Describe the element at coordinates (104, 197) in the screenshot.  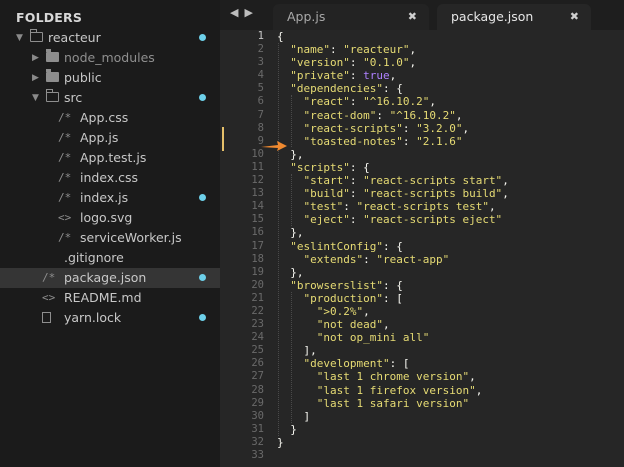
I see `sidebar-item-label: index.js` at that location.